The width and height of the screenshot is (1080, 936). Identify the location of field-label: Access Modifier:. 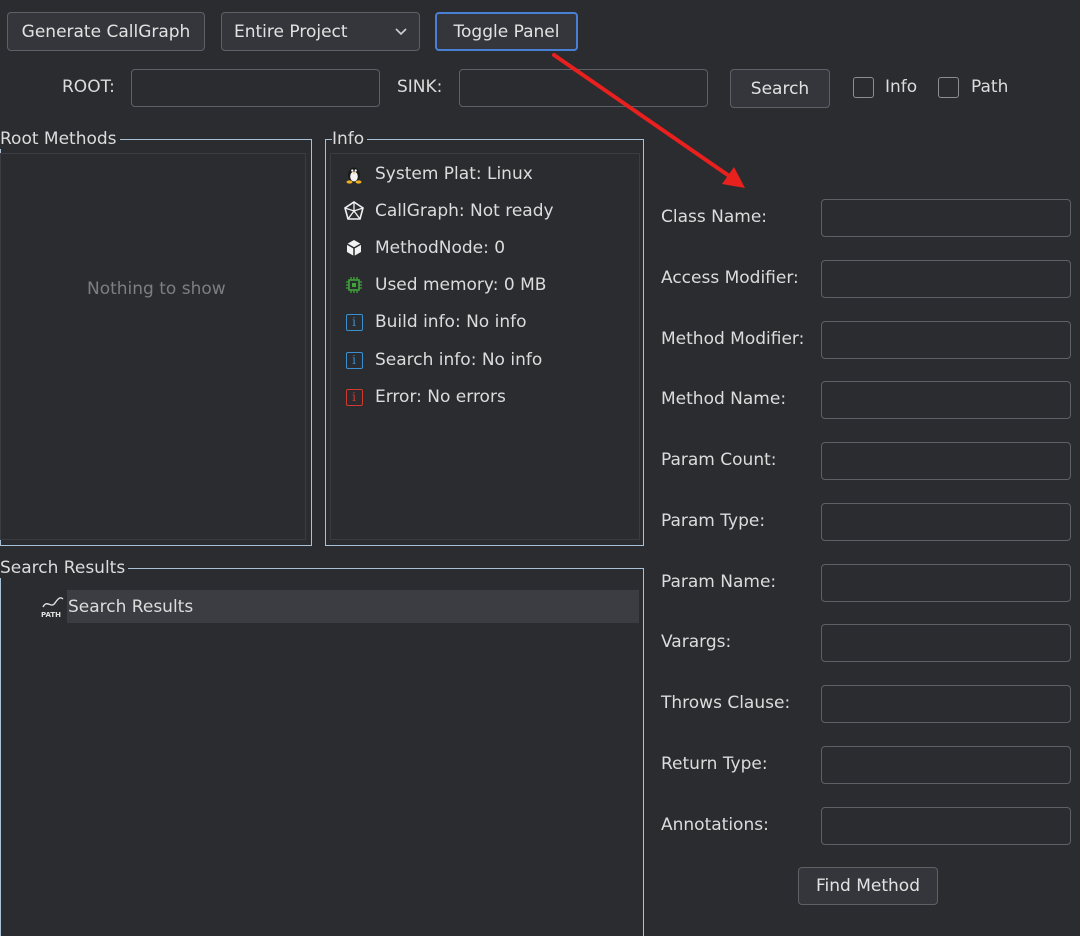
(730, 278).